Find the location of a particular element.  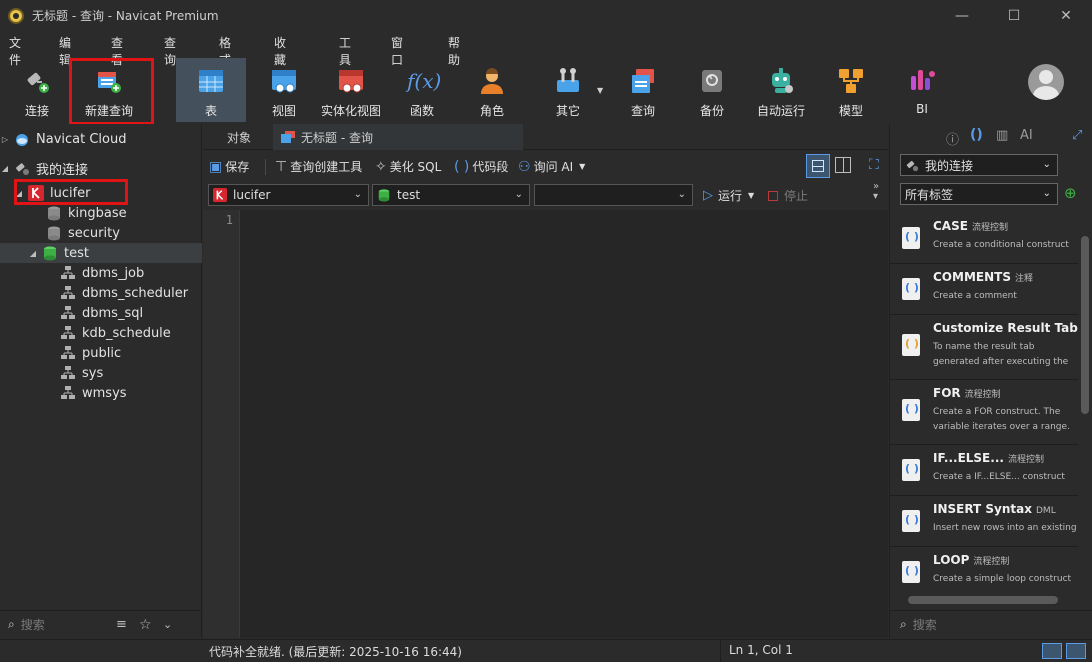

tree-schema-kdb-schedule: kdb_schedule is located at coordinates (101, 333).